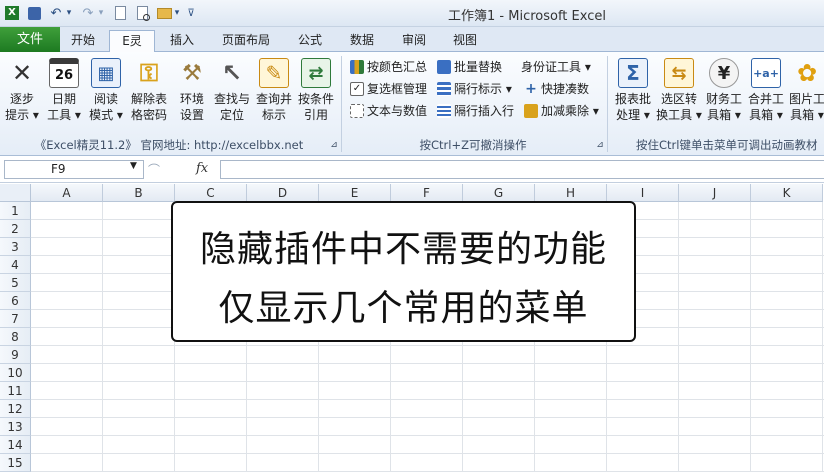  I want to click on environment-settings-button: ⚒ 环境 设置, so click(192, 89).